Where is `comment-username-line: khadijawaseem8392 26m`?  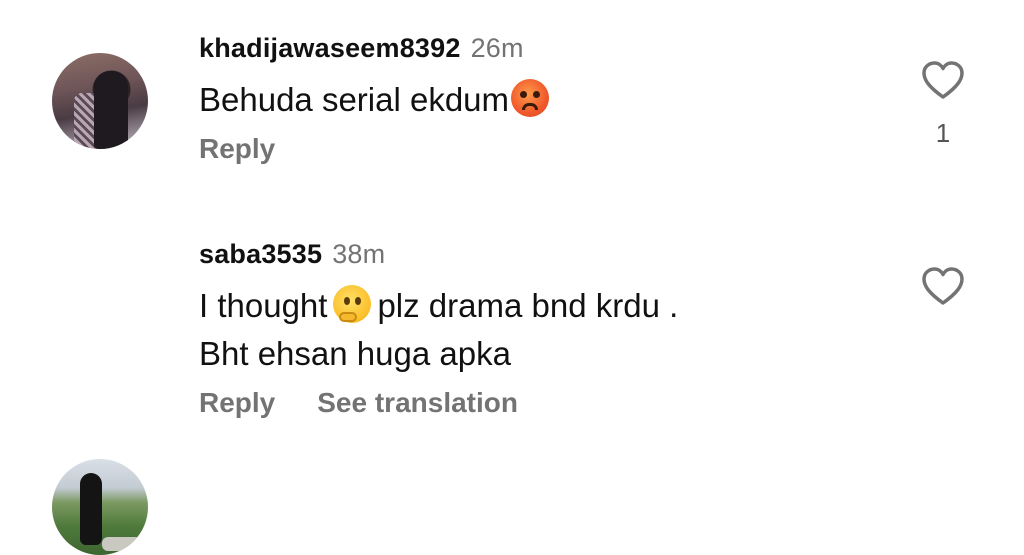 comment-username-line: khadijawaseem8392 26m is located at coordinates (361, 48).